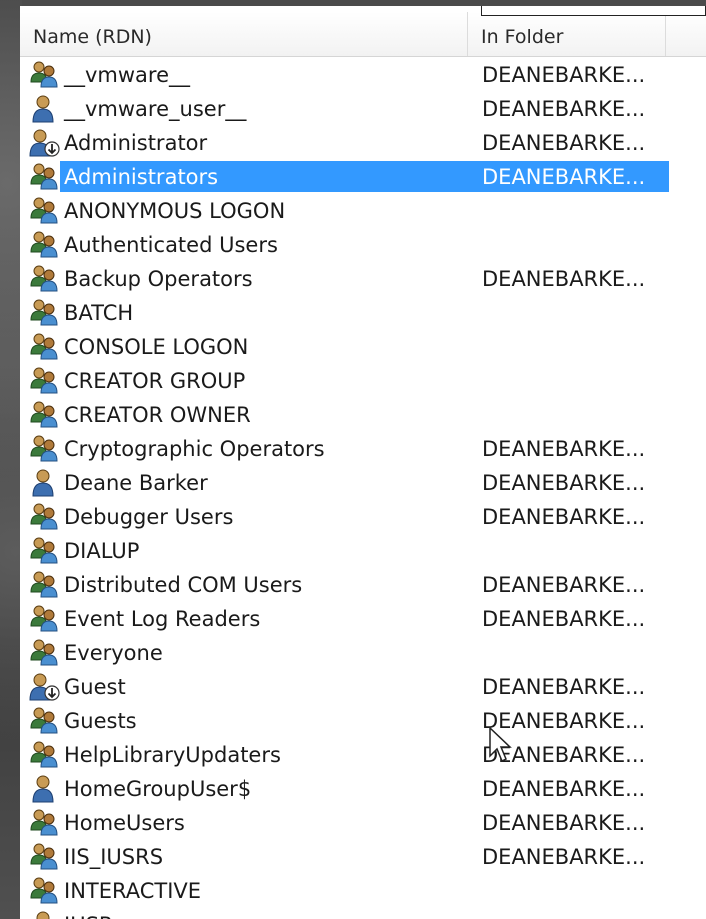  What do you see at coordinates (172, 755) in the screenshot?
I see `row-name: HelpLibraryUpdaters` at bounding box center [172, 755].